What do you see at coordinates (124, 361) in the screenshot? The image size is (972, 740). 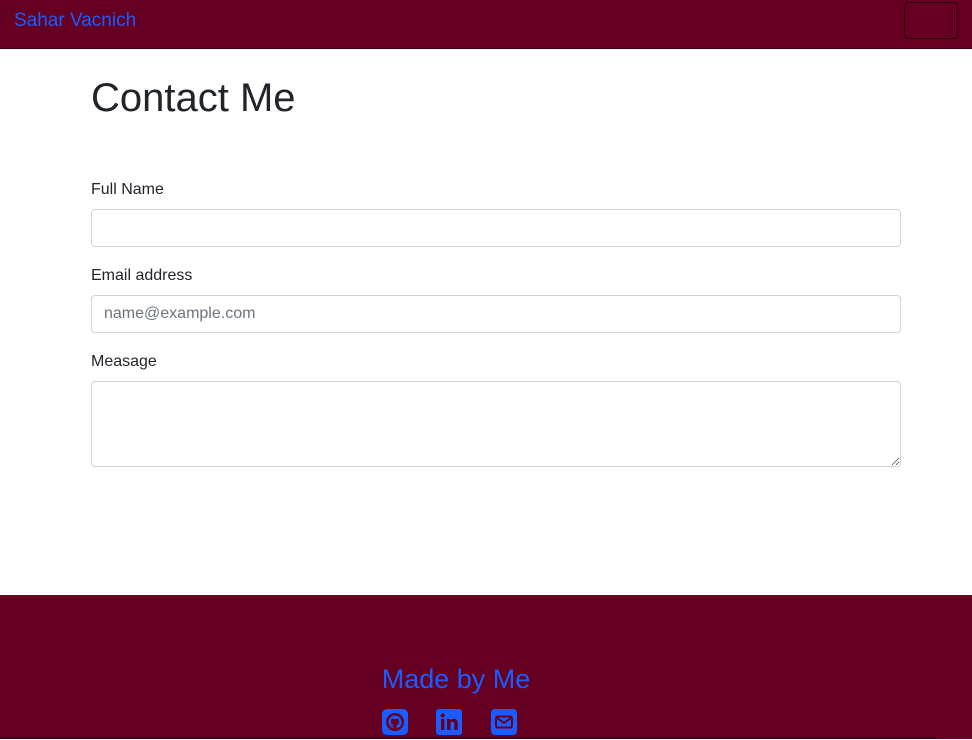 I see `message-label: Measage` at bounding box center [124, 361].